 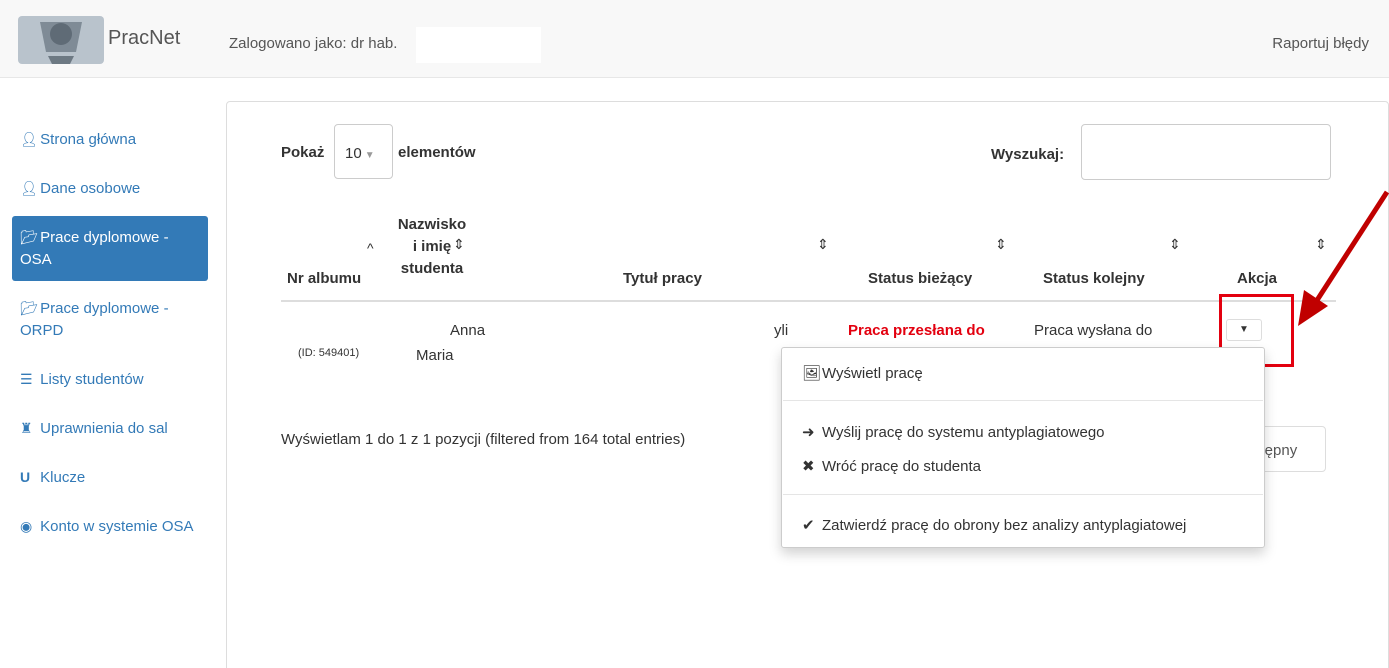 I want to click on sidebar-item-label: Konto w systemie OSA, so click(x=117, y=526).